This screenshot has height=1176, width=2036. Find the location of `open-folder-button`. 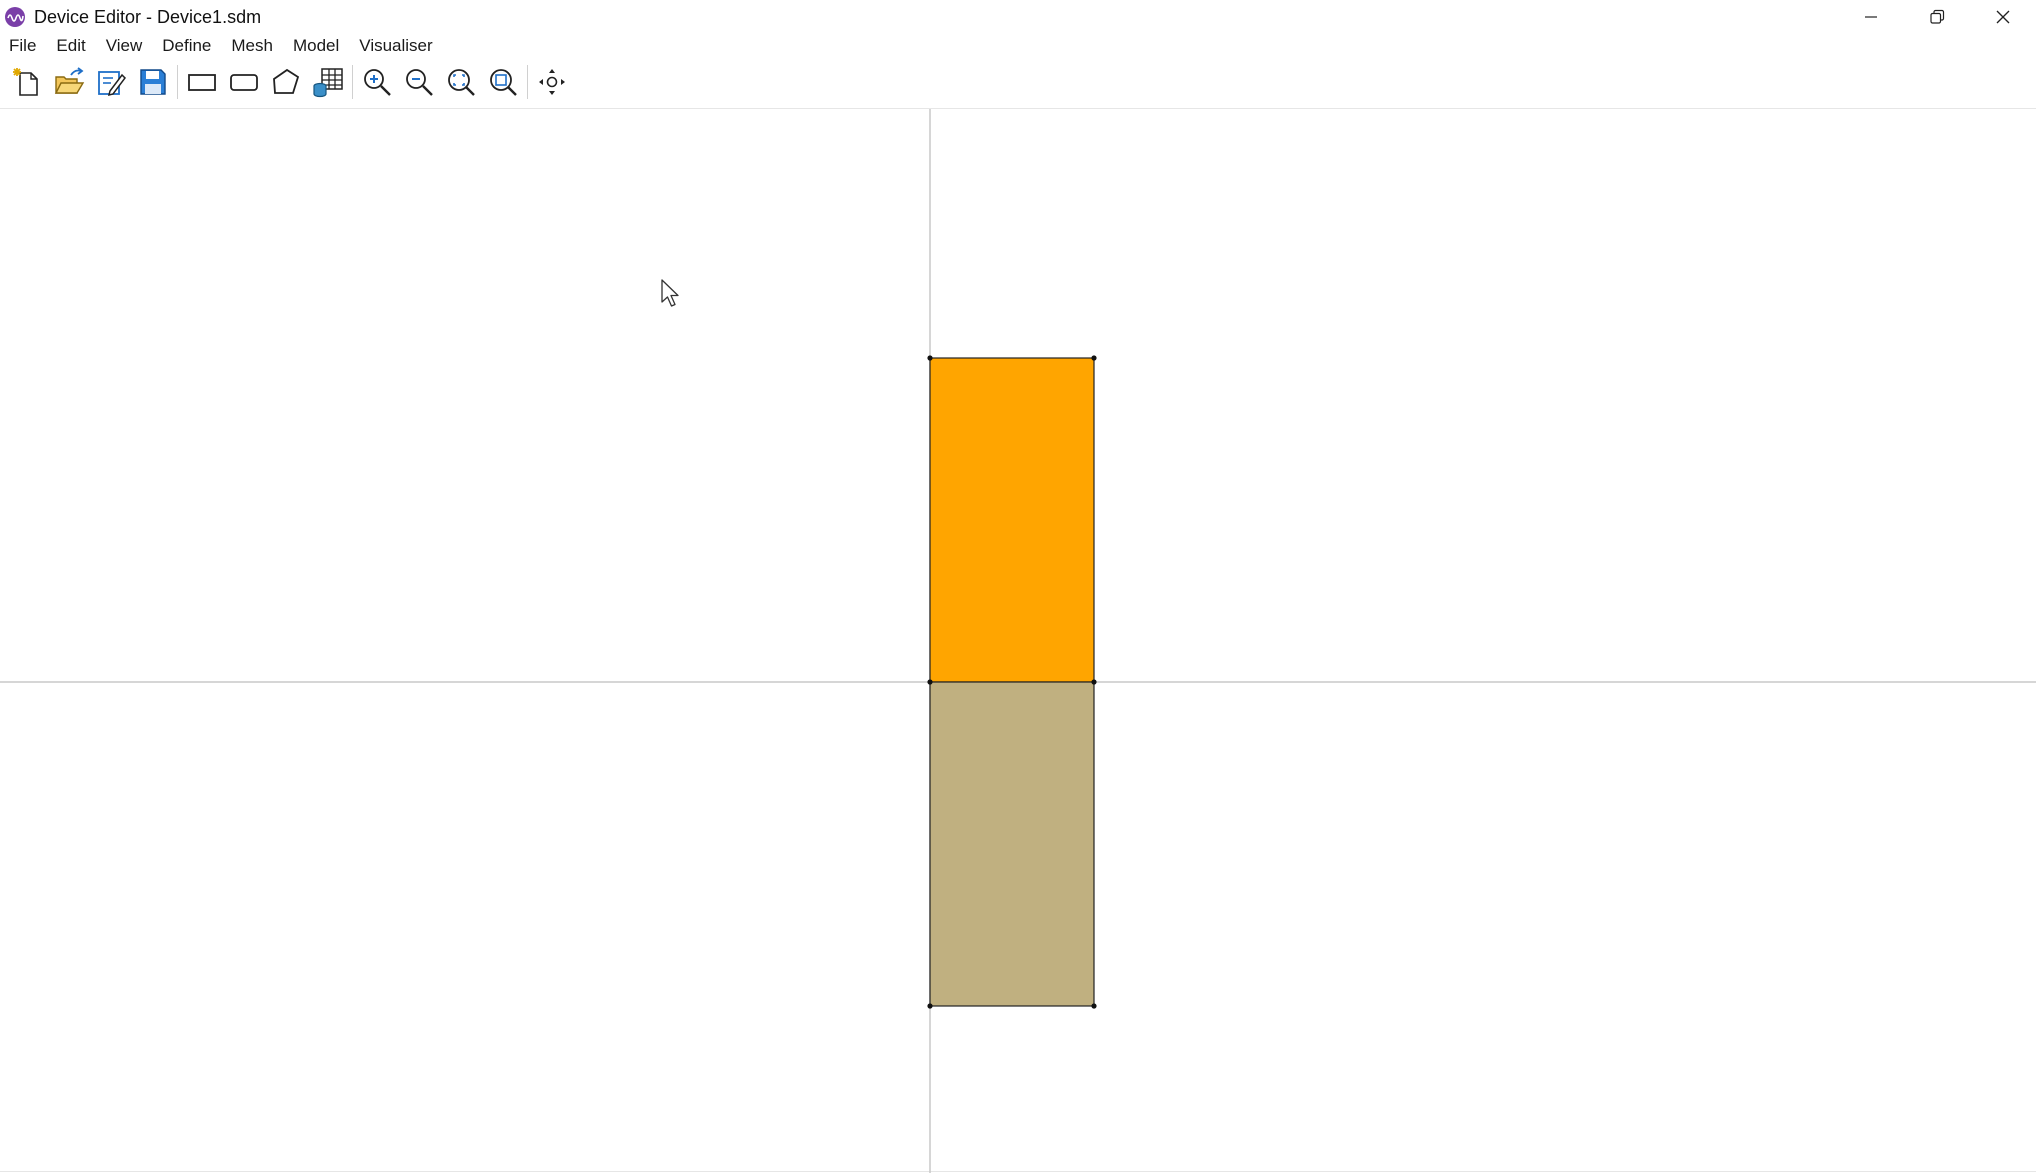

open-folder-button is located at coordinates (69, 82).